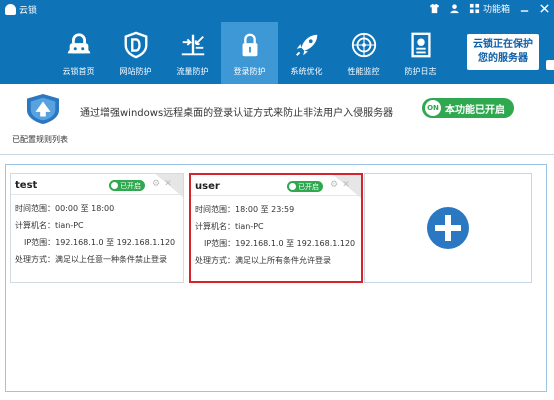 The height and width of the screenshot is (400, 554). I want to click on shirt-skin-icon, so click(435, 9).